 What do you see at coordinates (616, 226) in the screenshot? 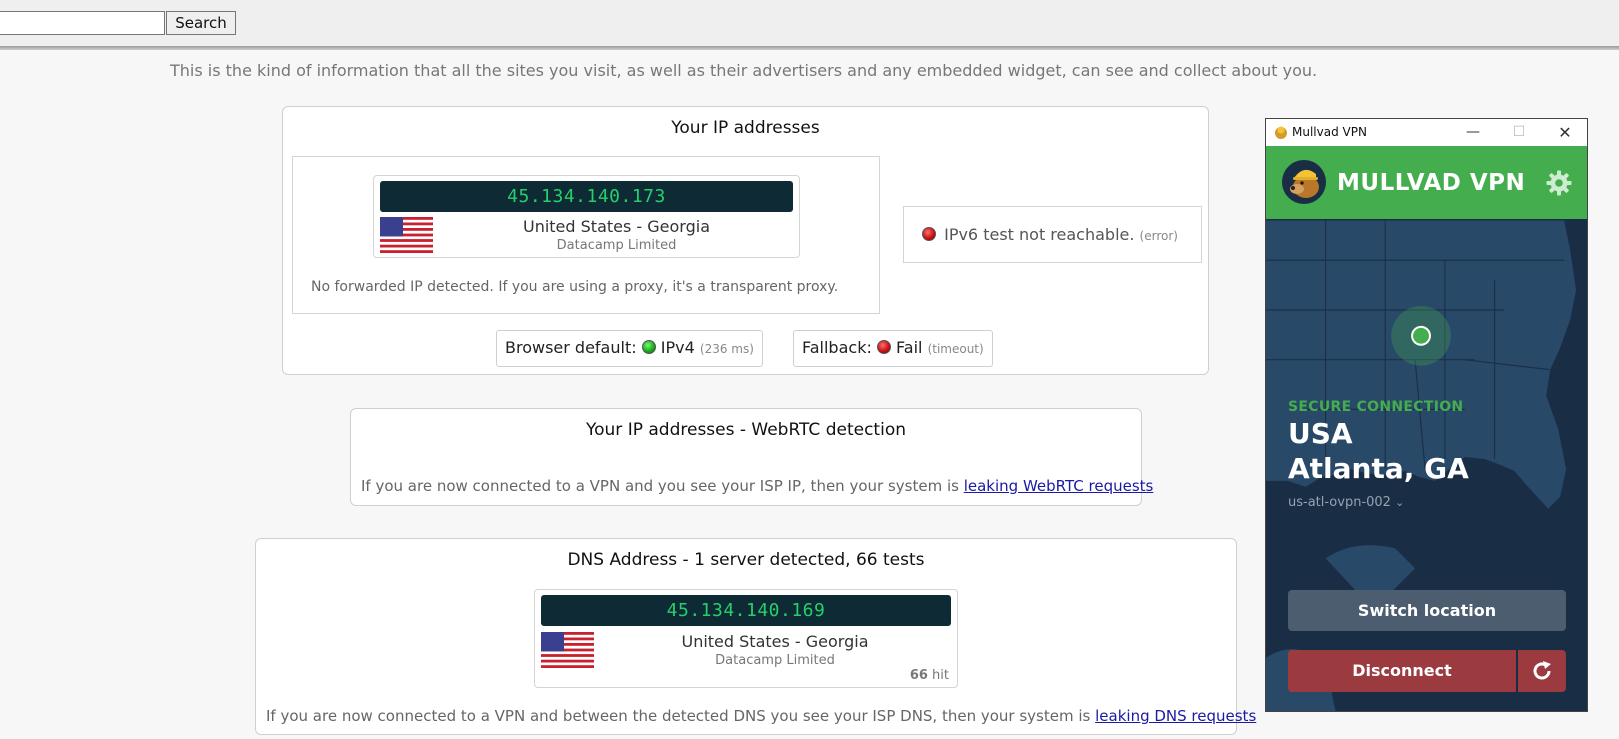
I see `ipv4-location: United States - Georgia` at bounding box center [616, 226].